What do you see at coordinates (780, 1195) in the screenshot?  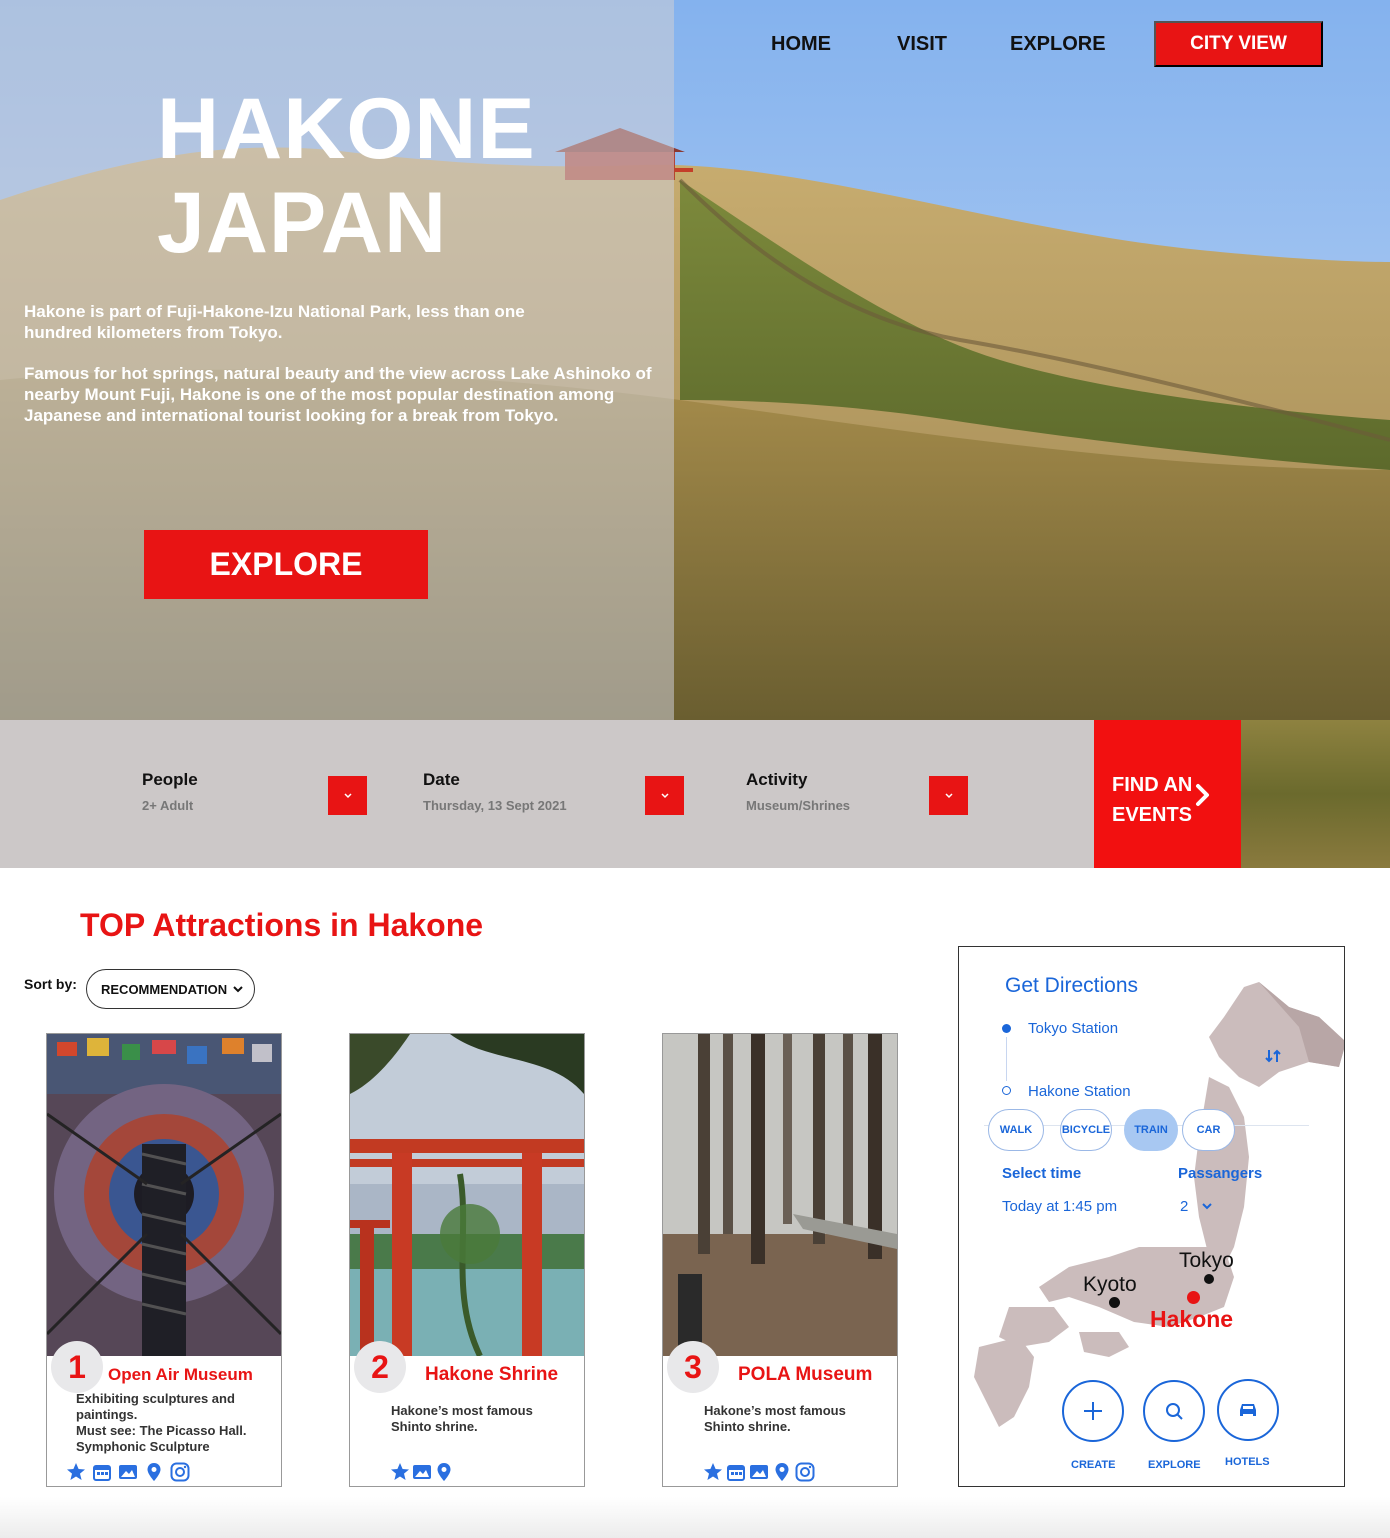 I see `pola-museum-image` at bounding box center [780, 1195].